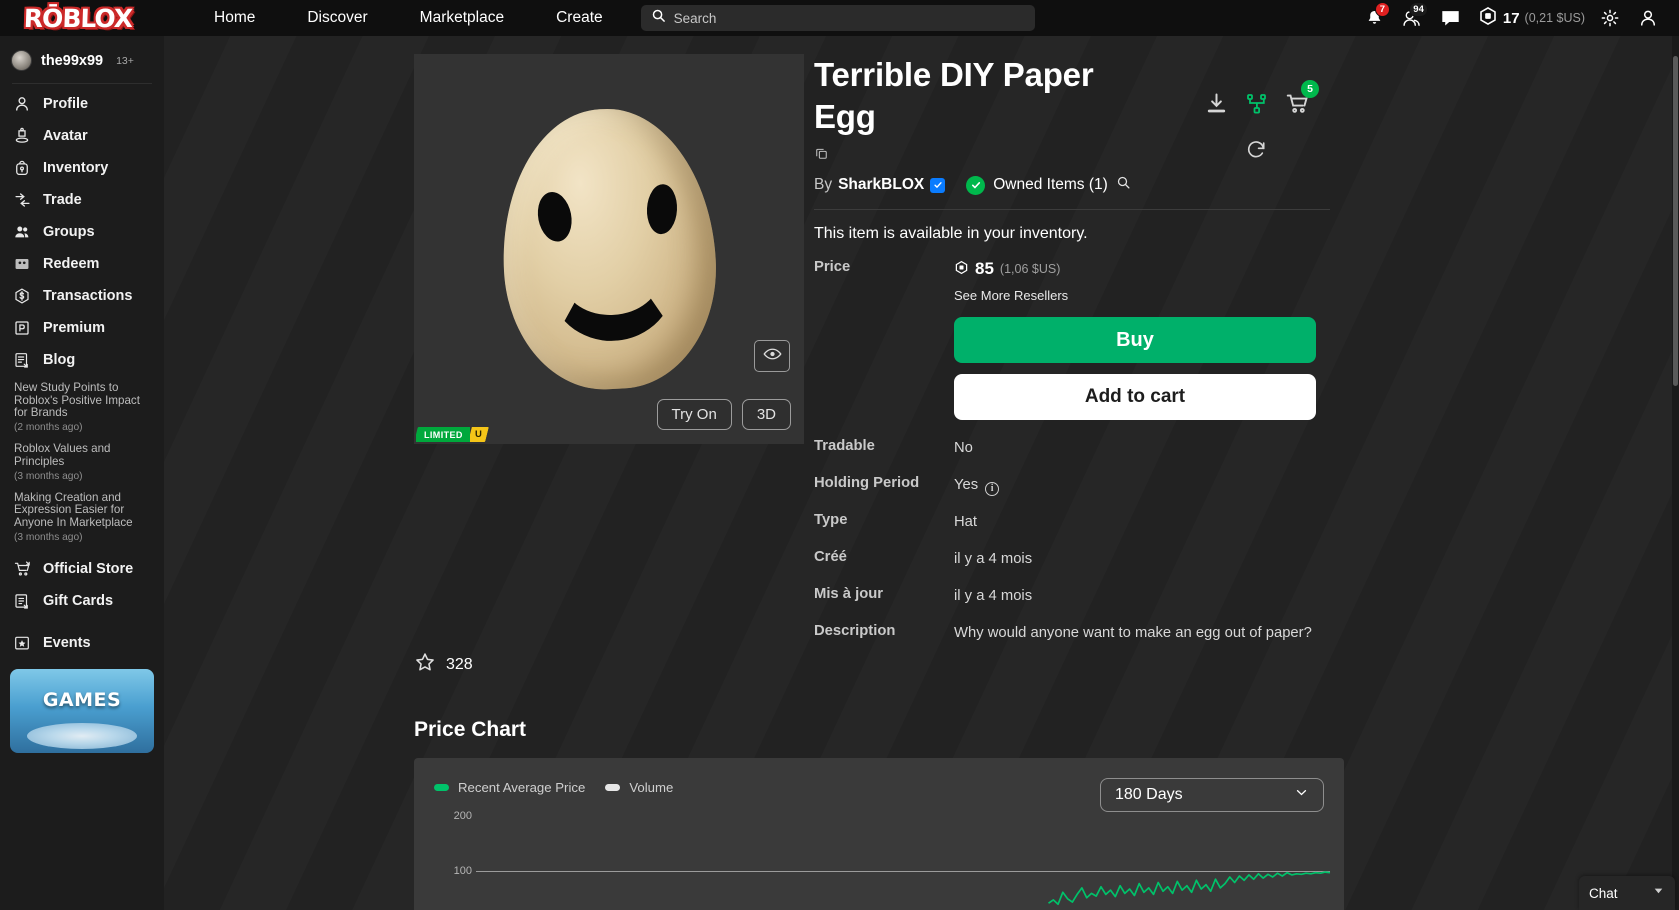  Describe the element at coordinates (1627, 893) in the screenshot. I see `chat-dock: Chat` at that location.